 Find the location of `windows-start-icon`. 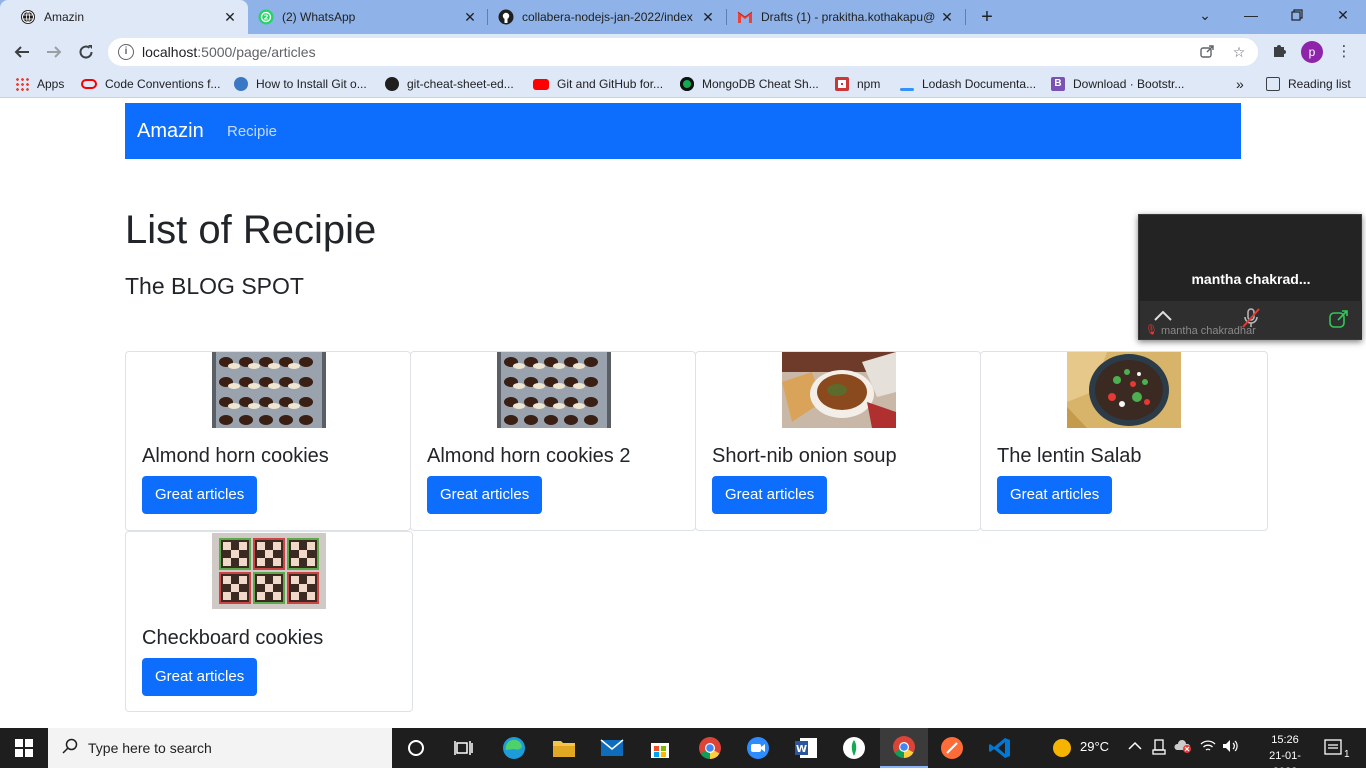

windows-start-icon is located at coordinates (24, 748).